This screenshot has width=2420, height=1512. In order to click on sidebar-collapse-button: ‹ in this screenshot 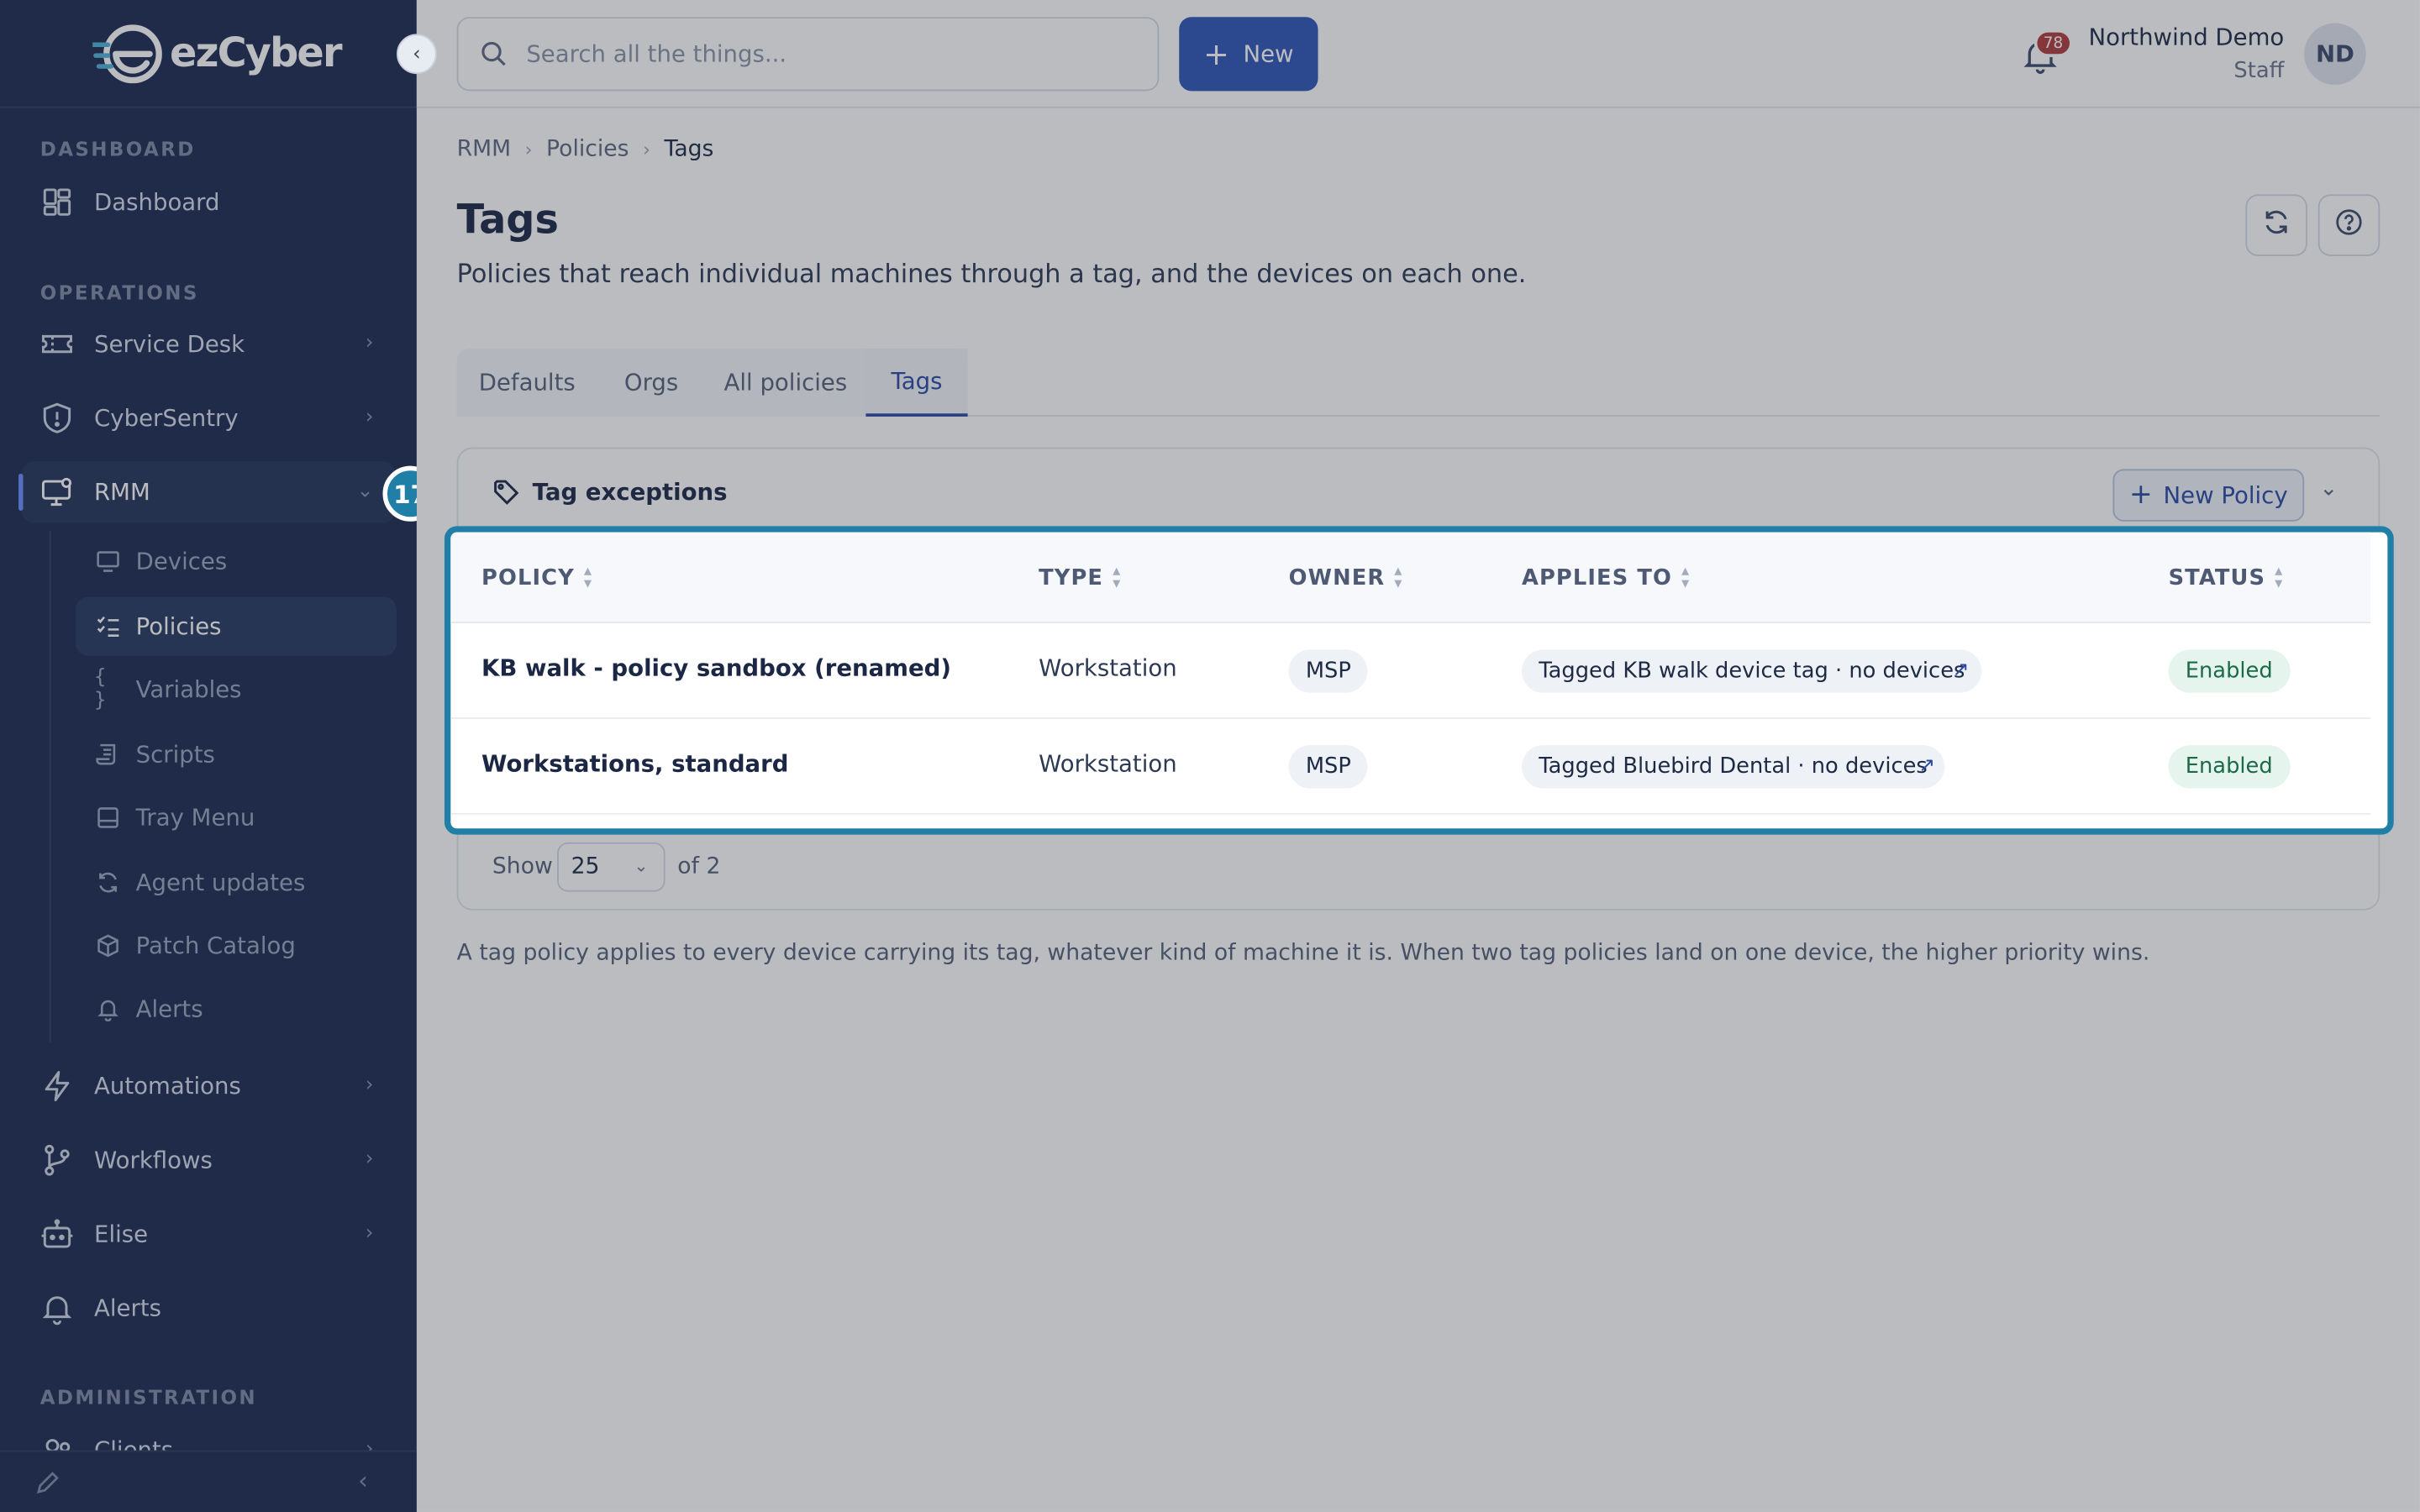, I will do `click(417, 54)`.